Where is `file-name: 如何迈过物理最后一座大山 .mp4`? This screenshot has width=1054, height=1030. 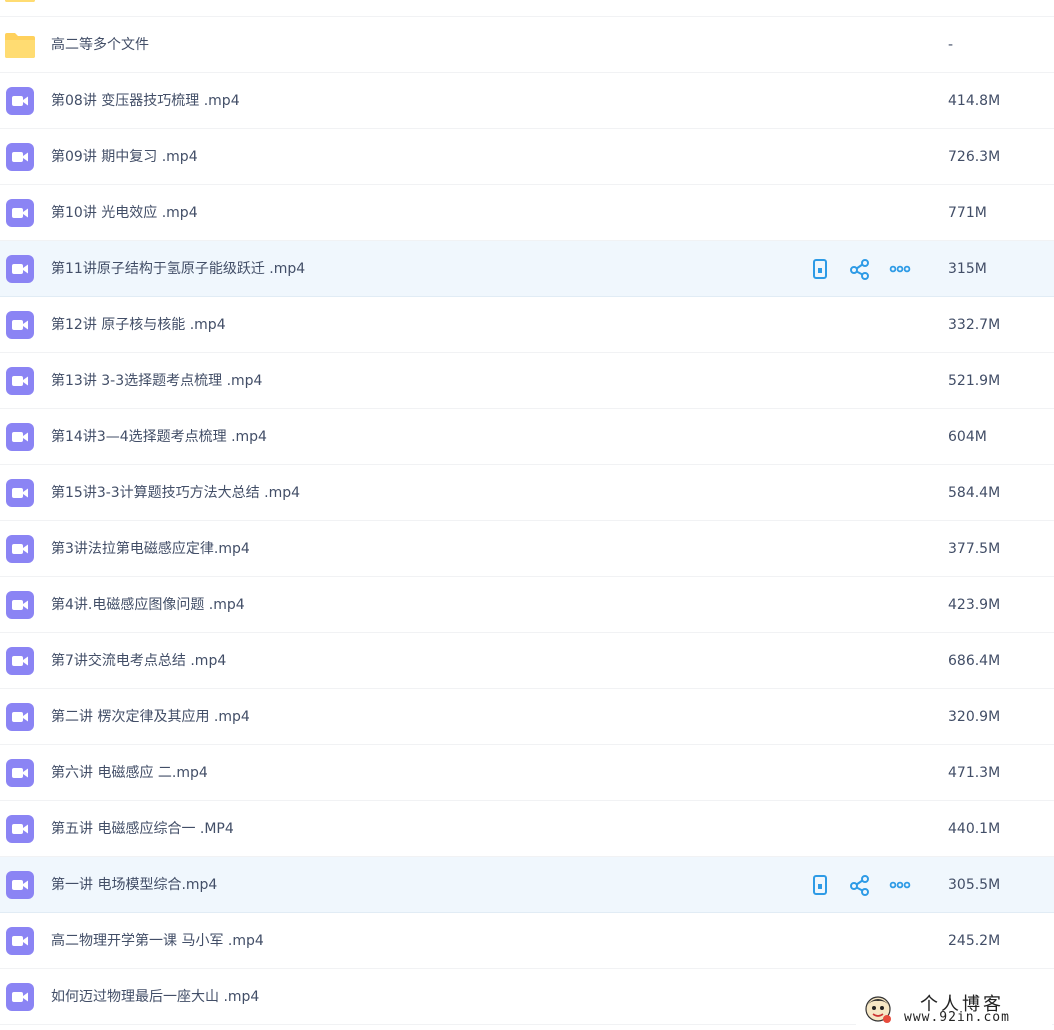
file-name: 如何迈过物理最后一座大山 .mp4 is located at coordinates (155, 997).